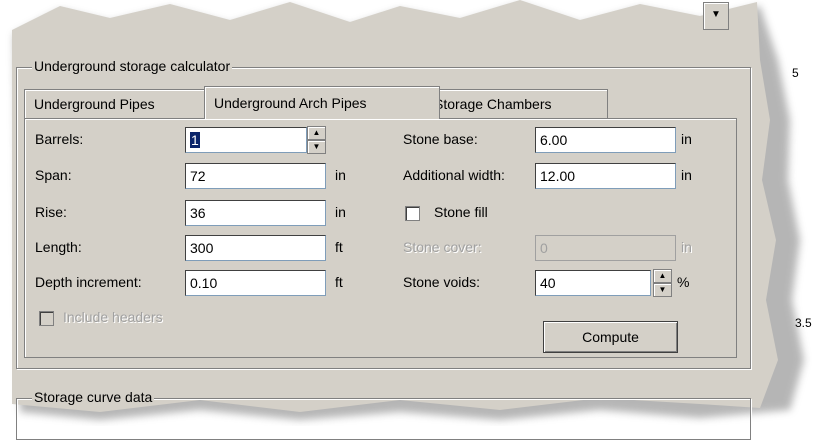  Describe the element at coordinates (290, 103) in the screenshot. I see `tab-label: Underground Arch Pipes` at that location.